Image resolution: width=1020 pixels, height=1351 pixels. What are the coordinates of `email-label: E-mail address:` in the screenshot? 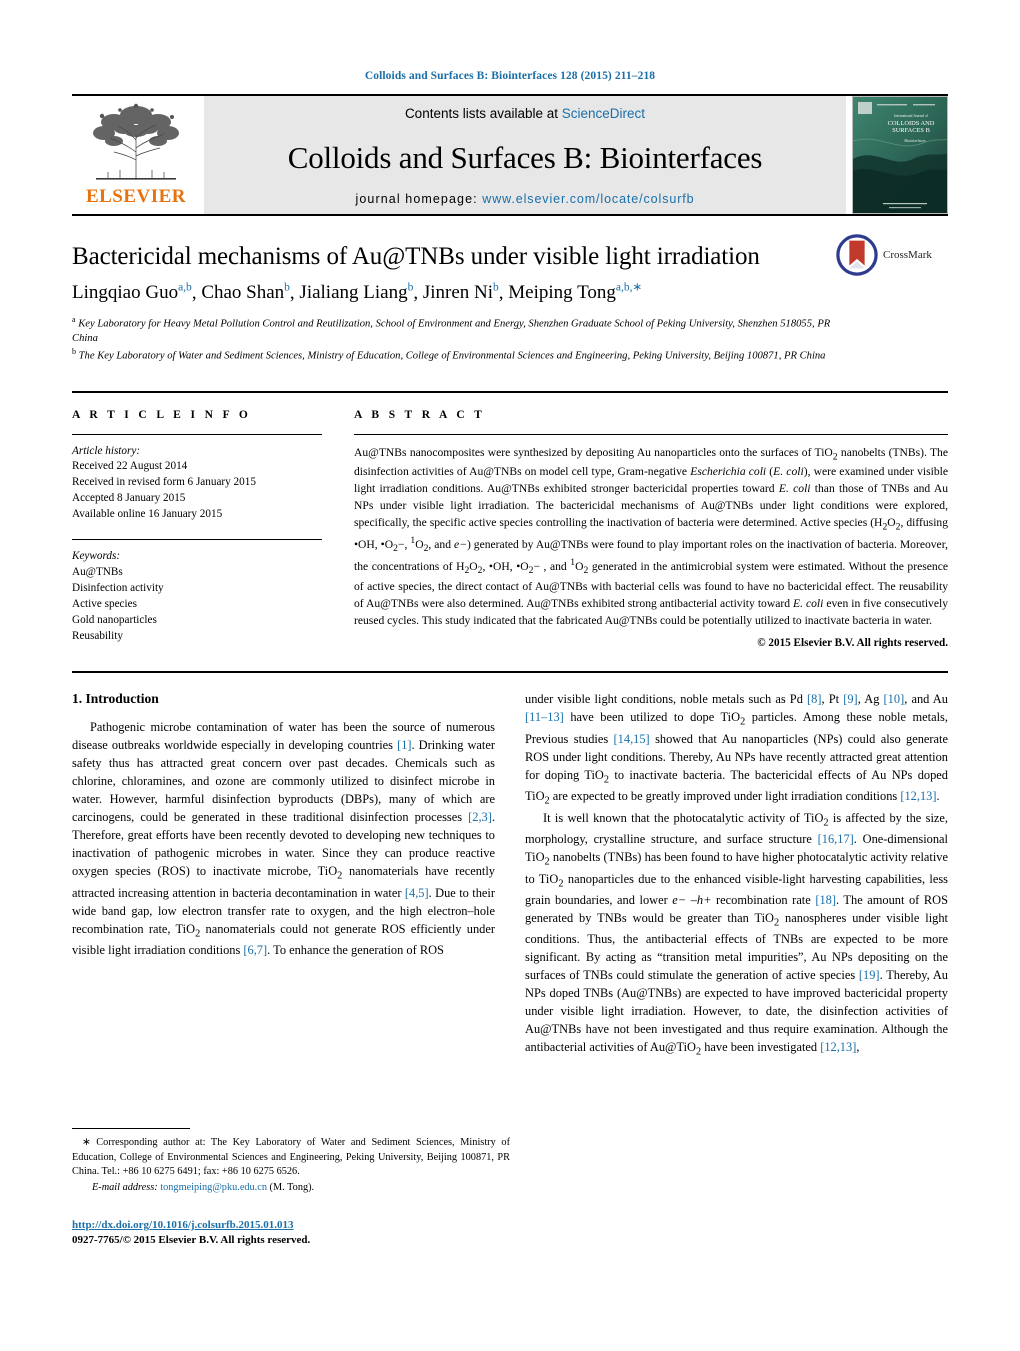 It's located at (125, 1187).